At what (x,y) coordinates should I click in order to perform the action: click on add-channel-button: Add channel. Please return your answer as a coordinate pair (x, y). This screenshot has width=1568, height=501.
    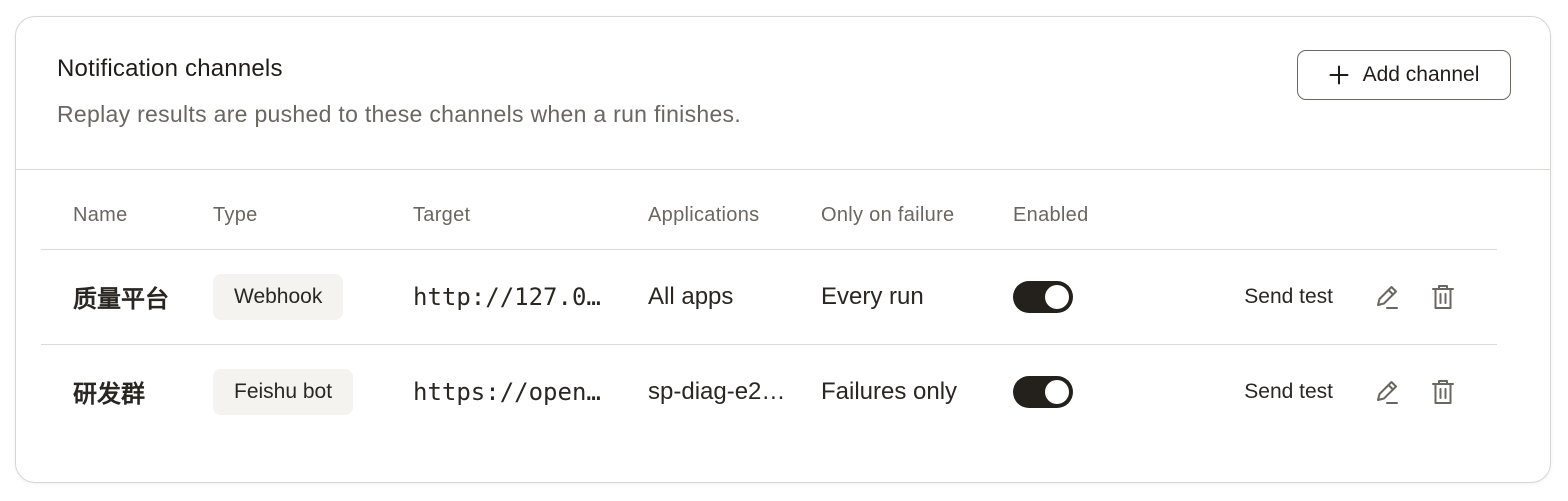
    Looking at the image, I should click on (1404, 75).